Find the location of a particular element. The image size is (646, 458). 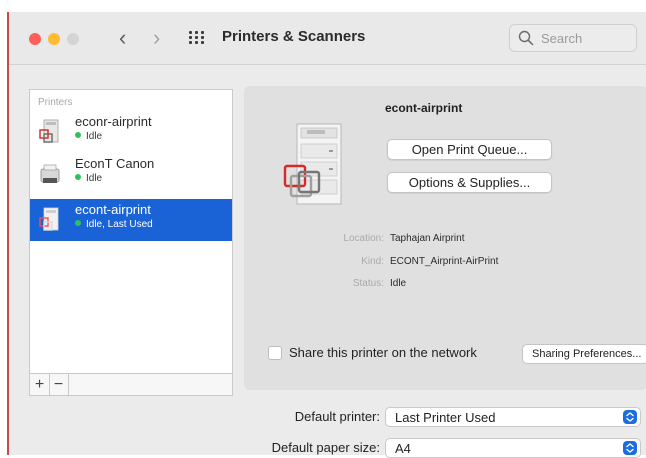

search-icon is located at coordinates (526, 38).